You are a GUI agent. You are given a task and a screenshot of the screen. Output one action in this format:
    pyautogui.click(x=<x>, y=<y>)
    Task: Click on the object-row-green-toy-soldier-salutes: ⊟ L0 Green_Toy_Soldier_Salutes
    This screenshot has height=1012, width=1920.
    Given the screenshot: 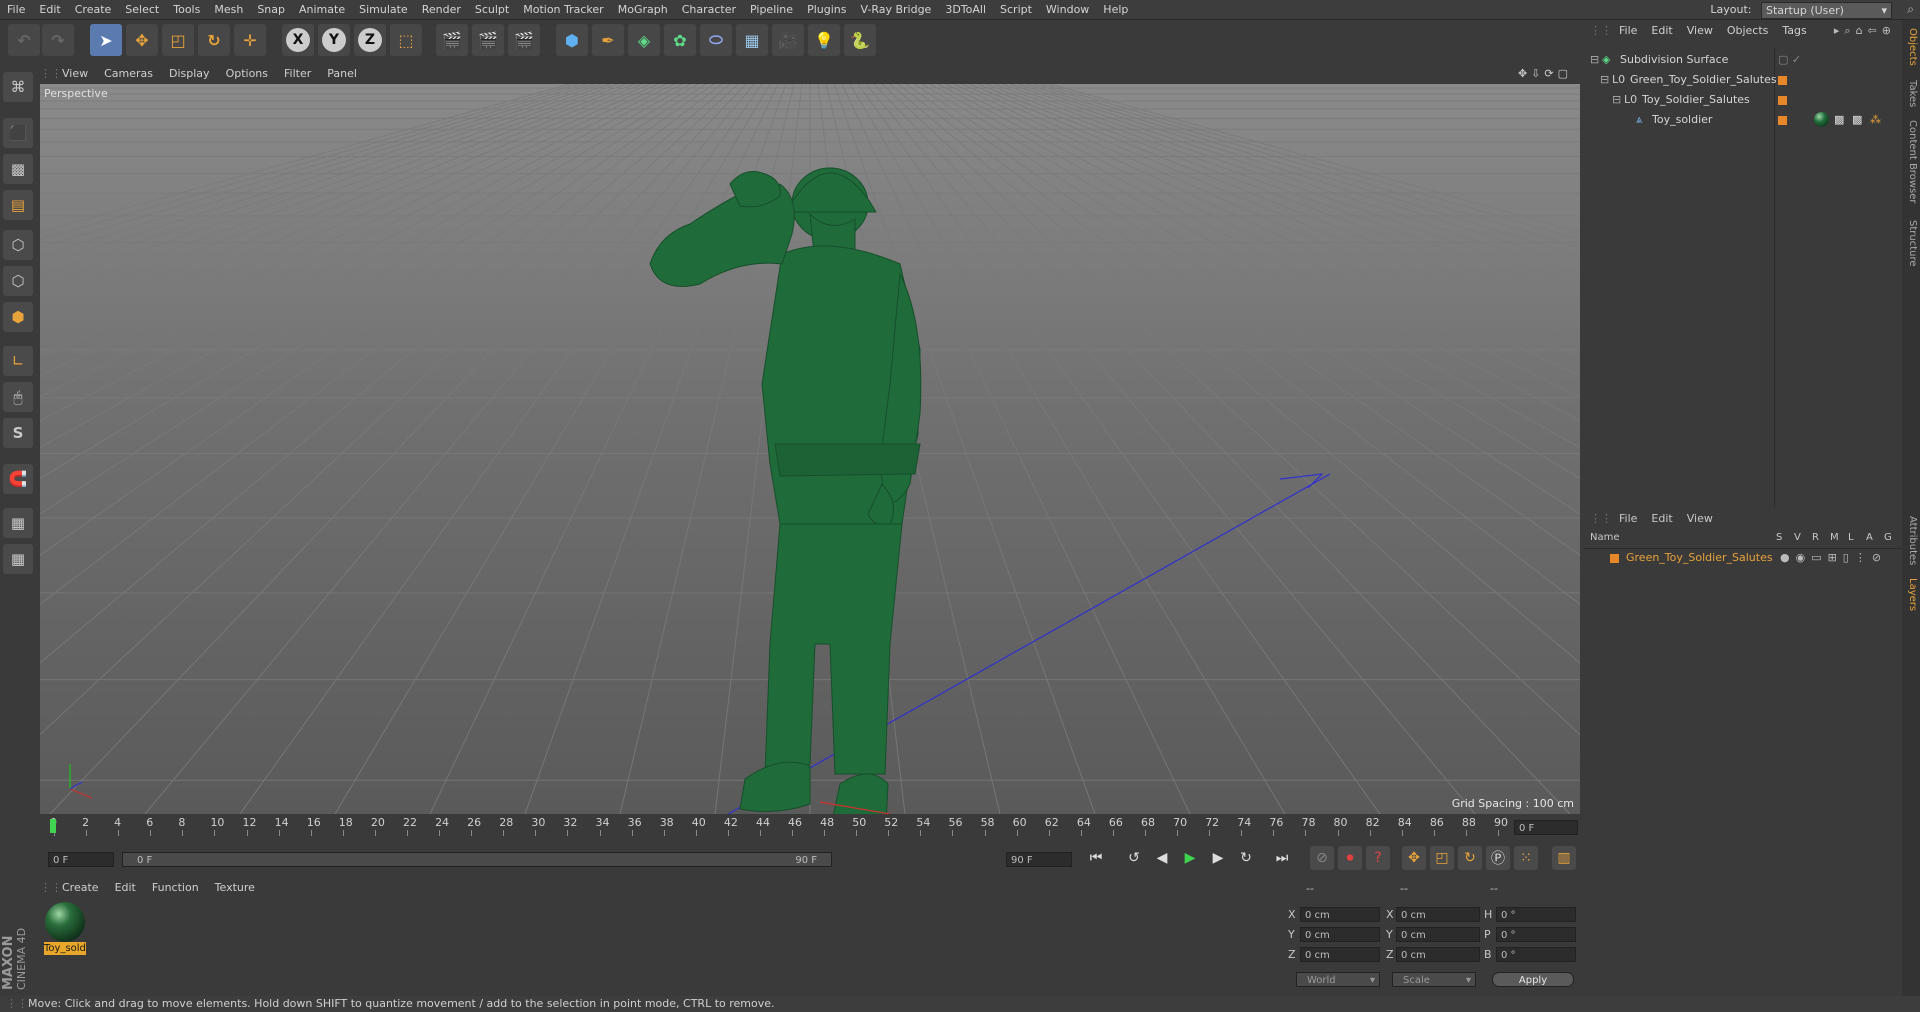 What is the action you would take?
    pyautogui.click(x=1743, y=80)
    